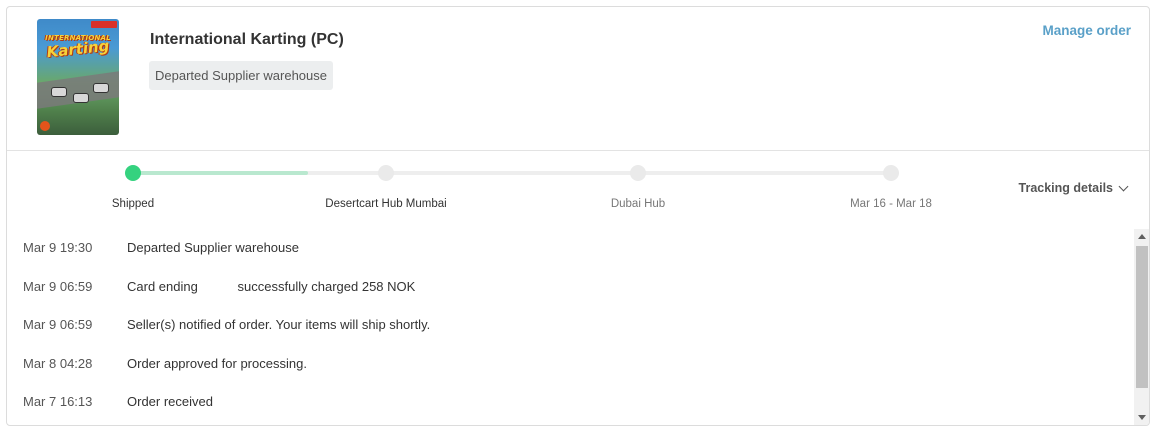 The width and height of the screenshot is (1156, 435). Describe the element at coordinates (1142, 317) in the screenshot. I see `scrollbar-thumb` at that location.